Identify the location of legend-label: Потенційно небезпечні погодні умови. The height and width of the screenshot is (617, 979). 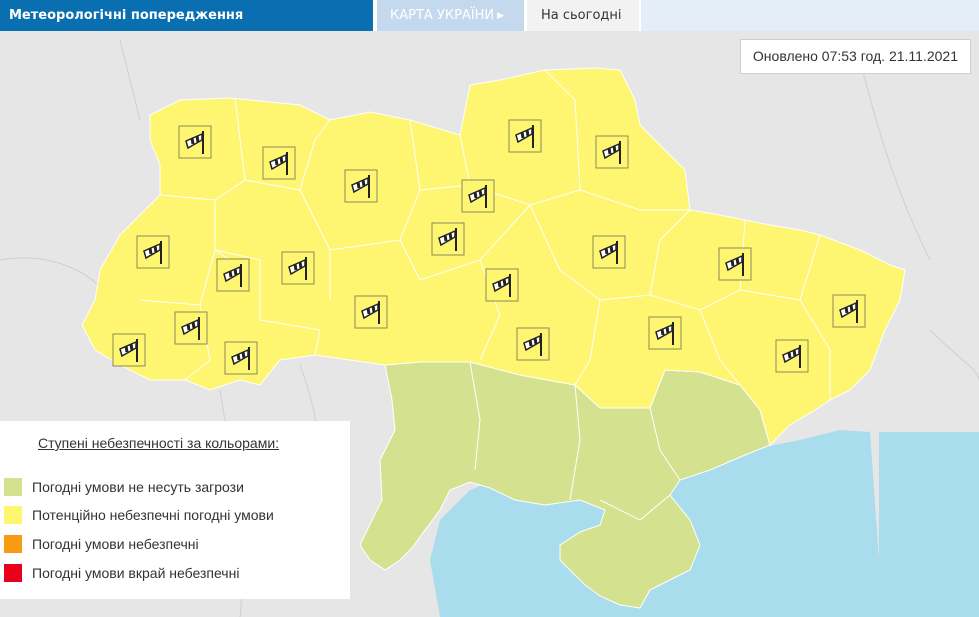
(153, 515).